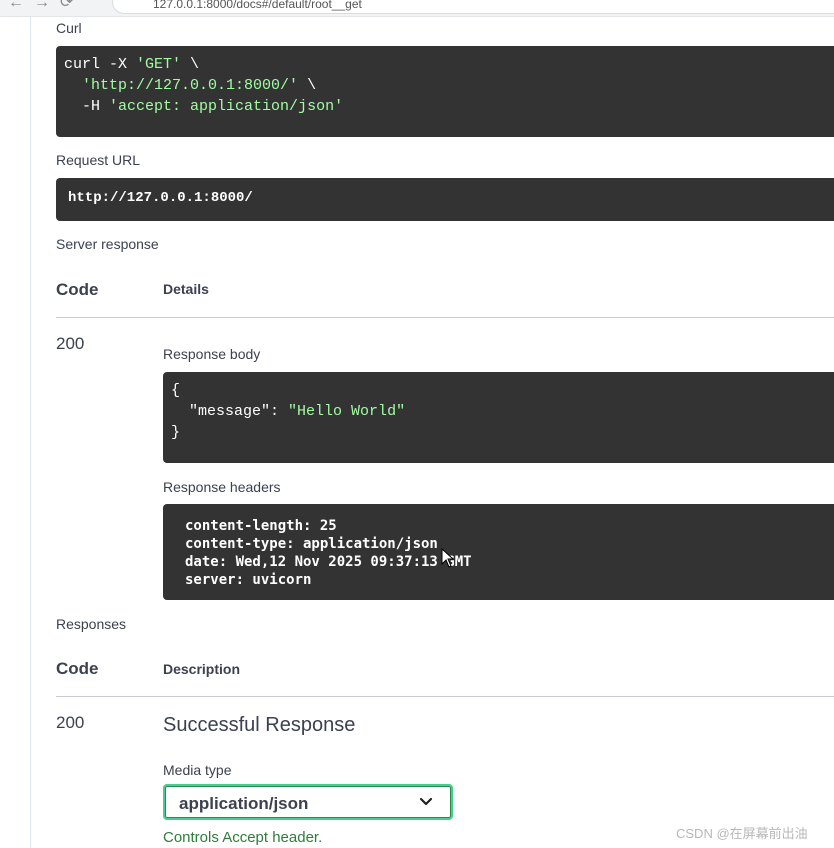 This screenshot has height=848, width=834. I want to click on browser-nav-icons: ←→⟳, so click(45, 6).